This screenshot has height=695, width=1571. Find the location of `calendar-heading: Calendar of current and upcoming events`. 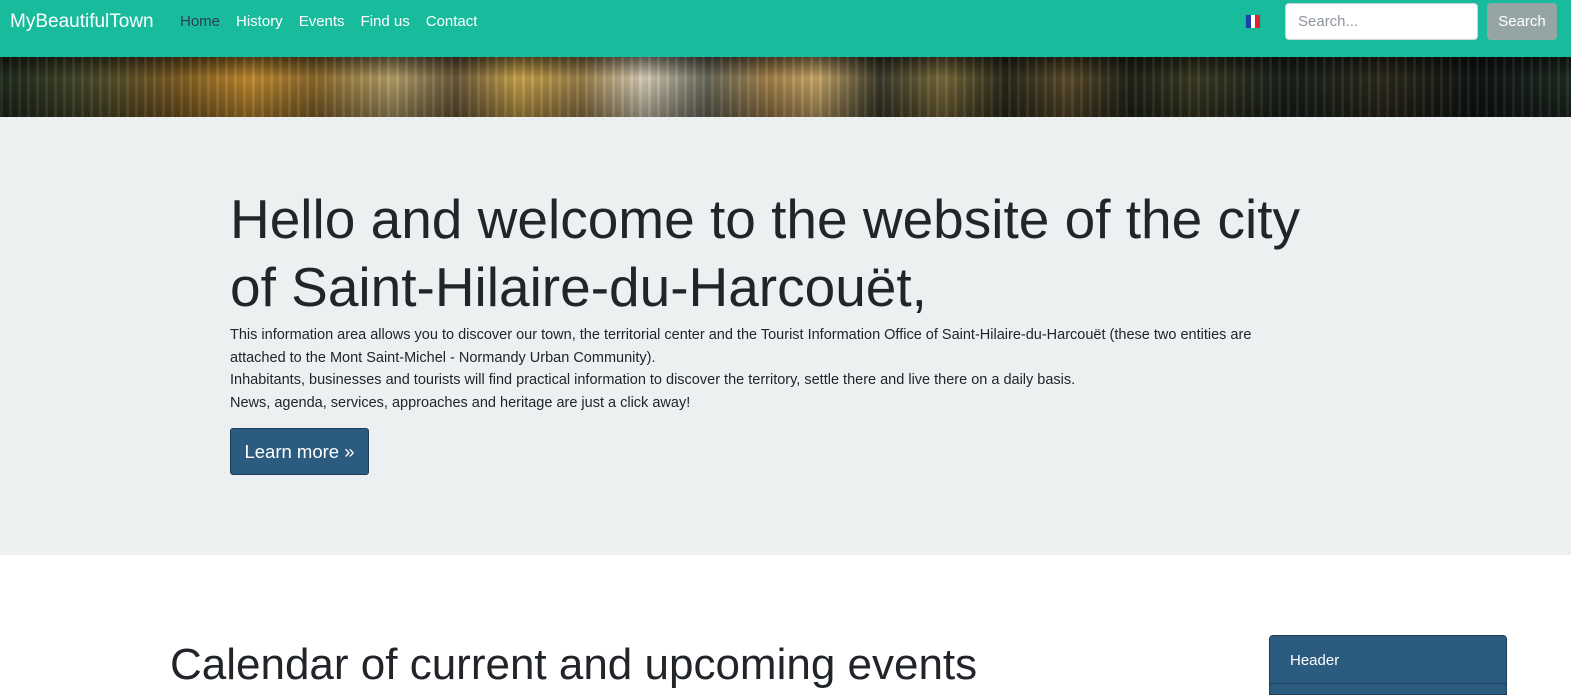

calendar-heading: Calendar of current and upcoming events is located at coordinates (574, 664).